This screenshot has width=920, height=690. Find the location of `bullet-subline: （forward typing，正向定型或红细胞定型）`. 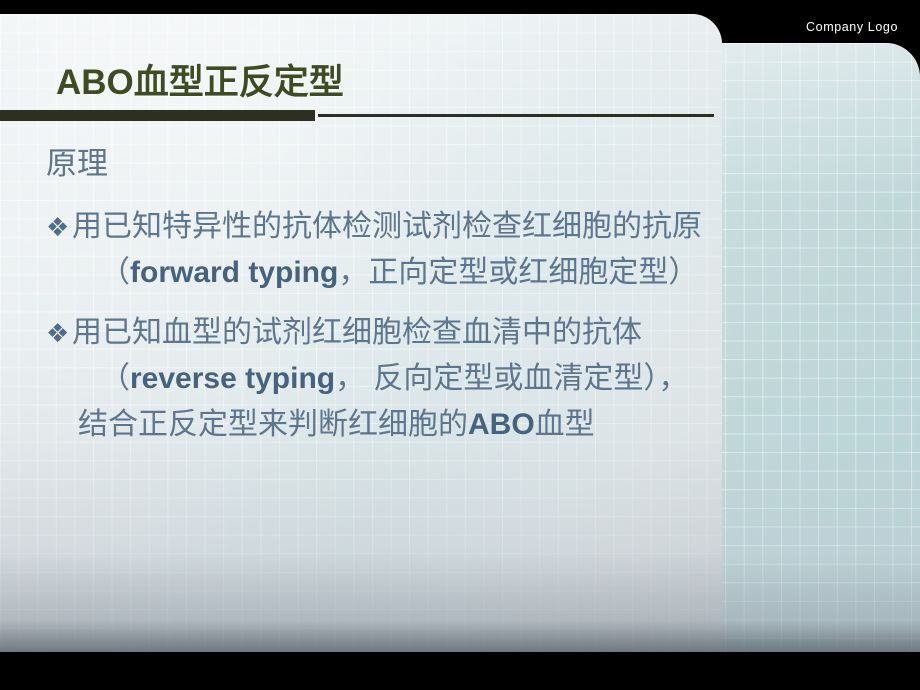

bullet-subline: （forward typing，正向定型或红细胞定型） is located at coordinates (510, 273).